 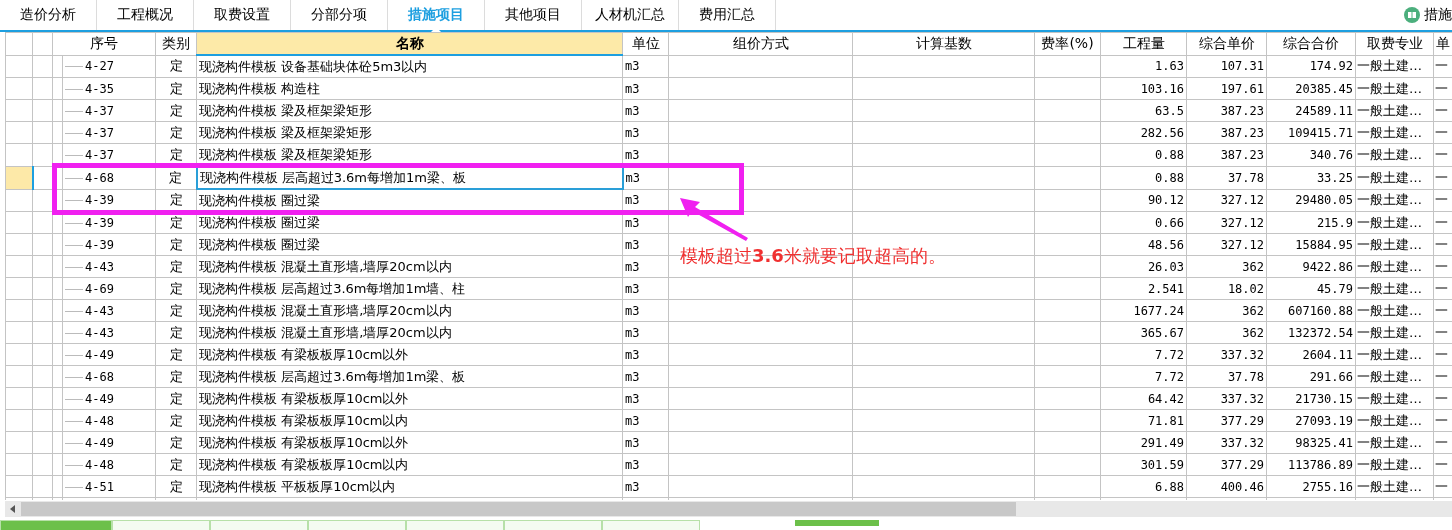 I want to click on table-cell: 4-69, so click(x=99, y=288).